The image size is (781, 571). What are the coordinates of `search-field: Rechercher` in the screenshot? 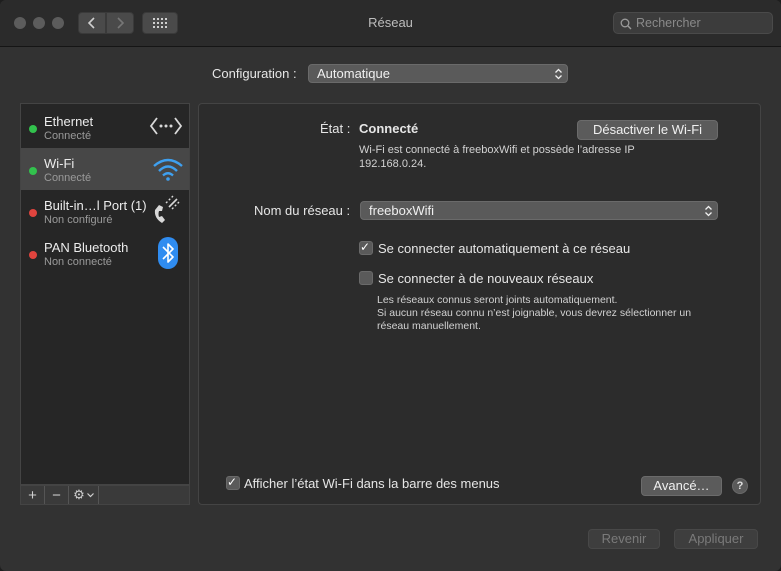 It's located at (693, 23).